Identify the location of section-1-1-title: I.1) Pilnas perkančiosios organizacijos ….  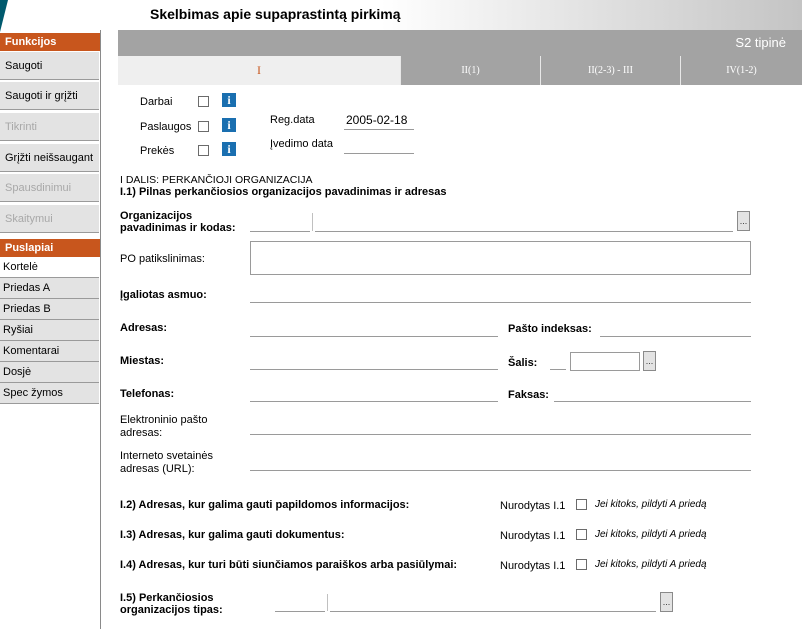
(283, 192).